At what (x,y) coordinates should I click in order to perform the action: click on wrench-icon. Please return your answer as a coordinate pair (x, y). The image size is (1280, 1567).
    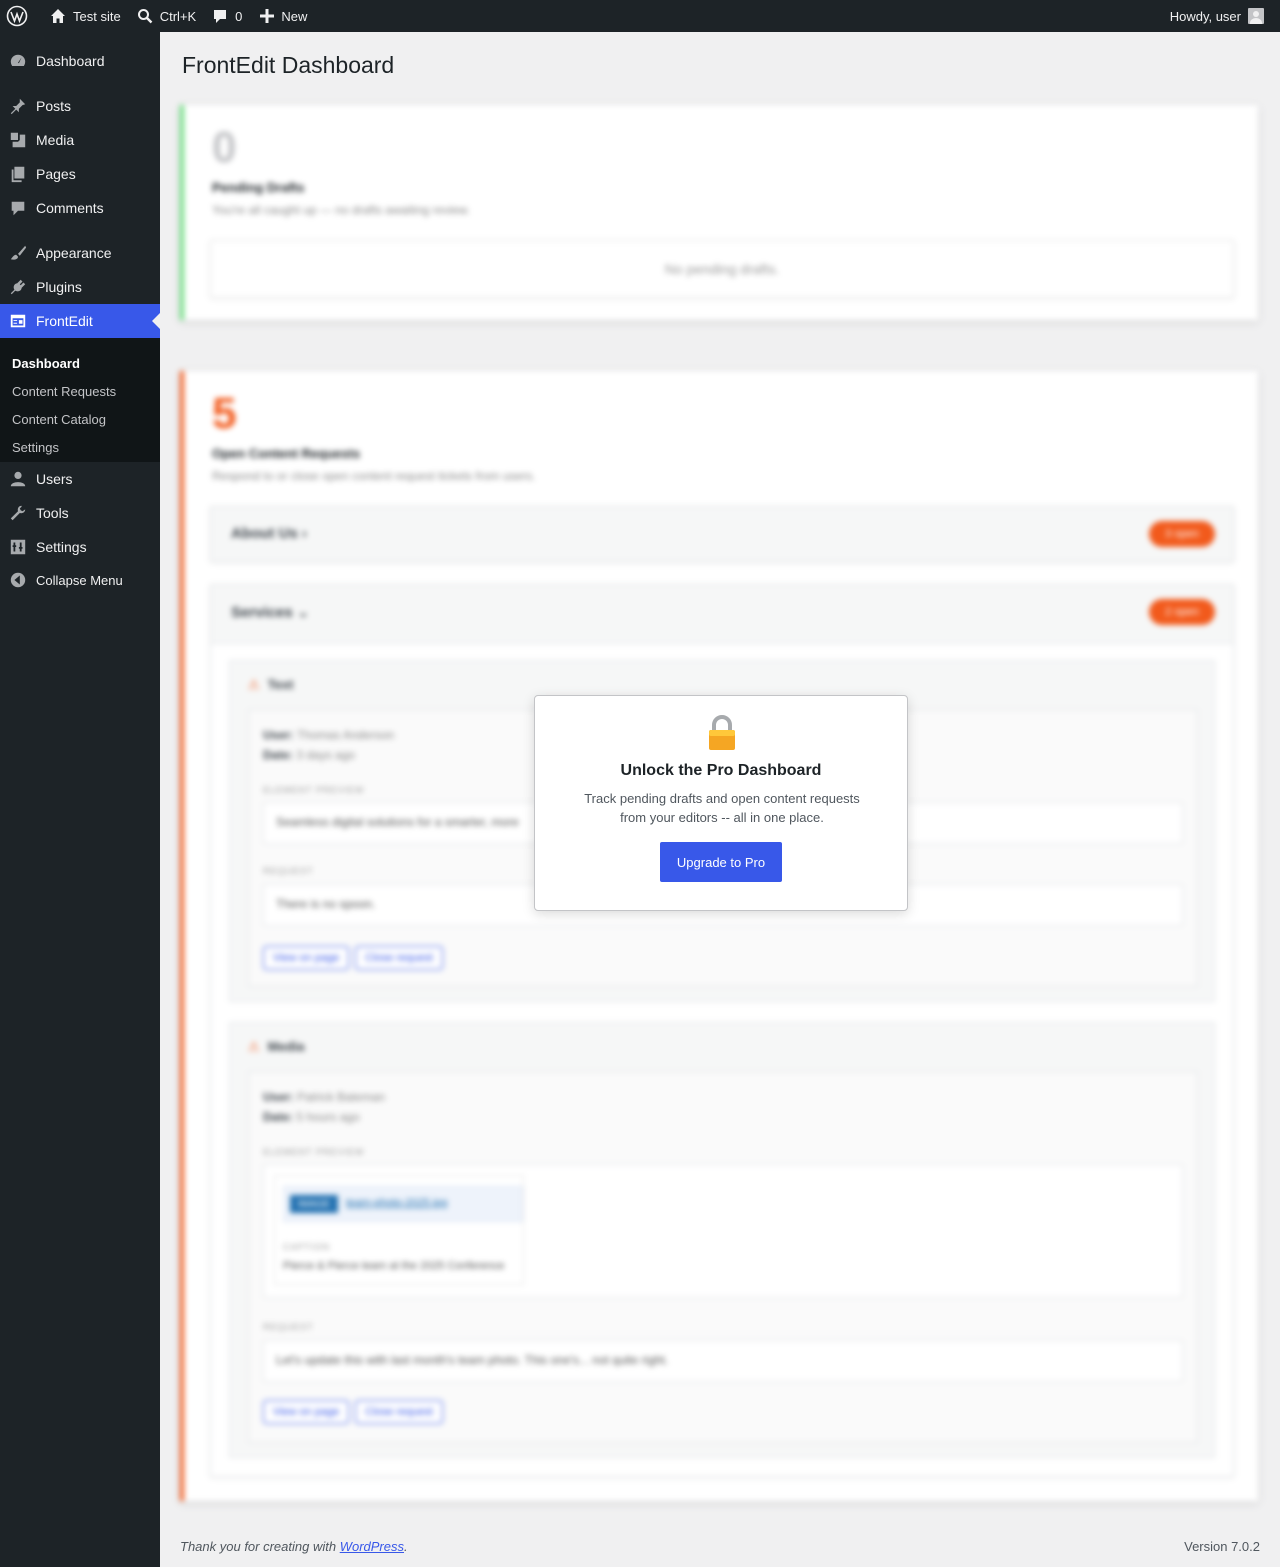
    Looking at the image, I should click on (18, 513).